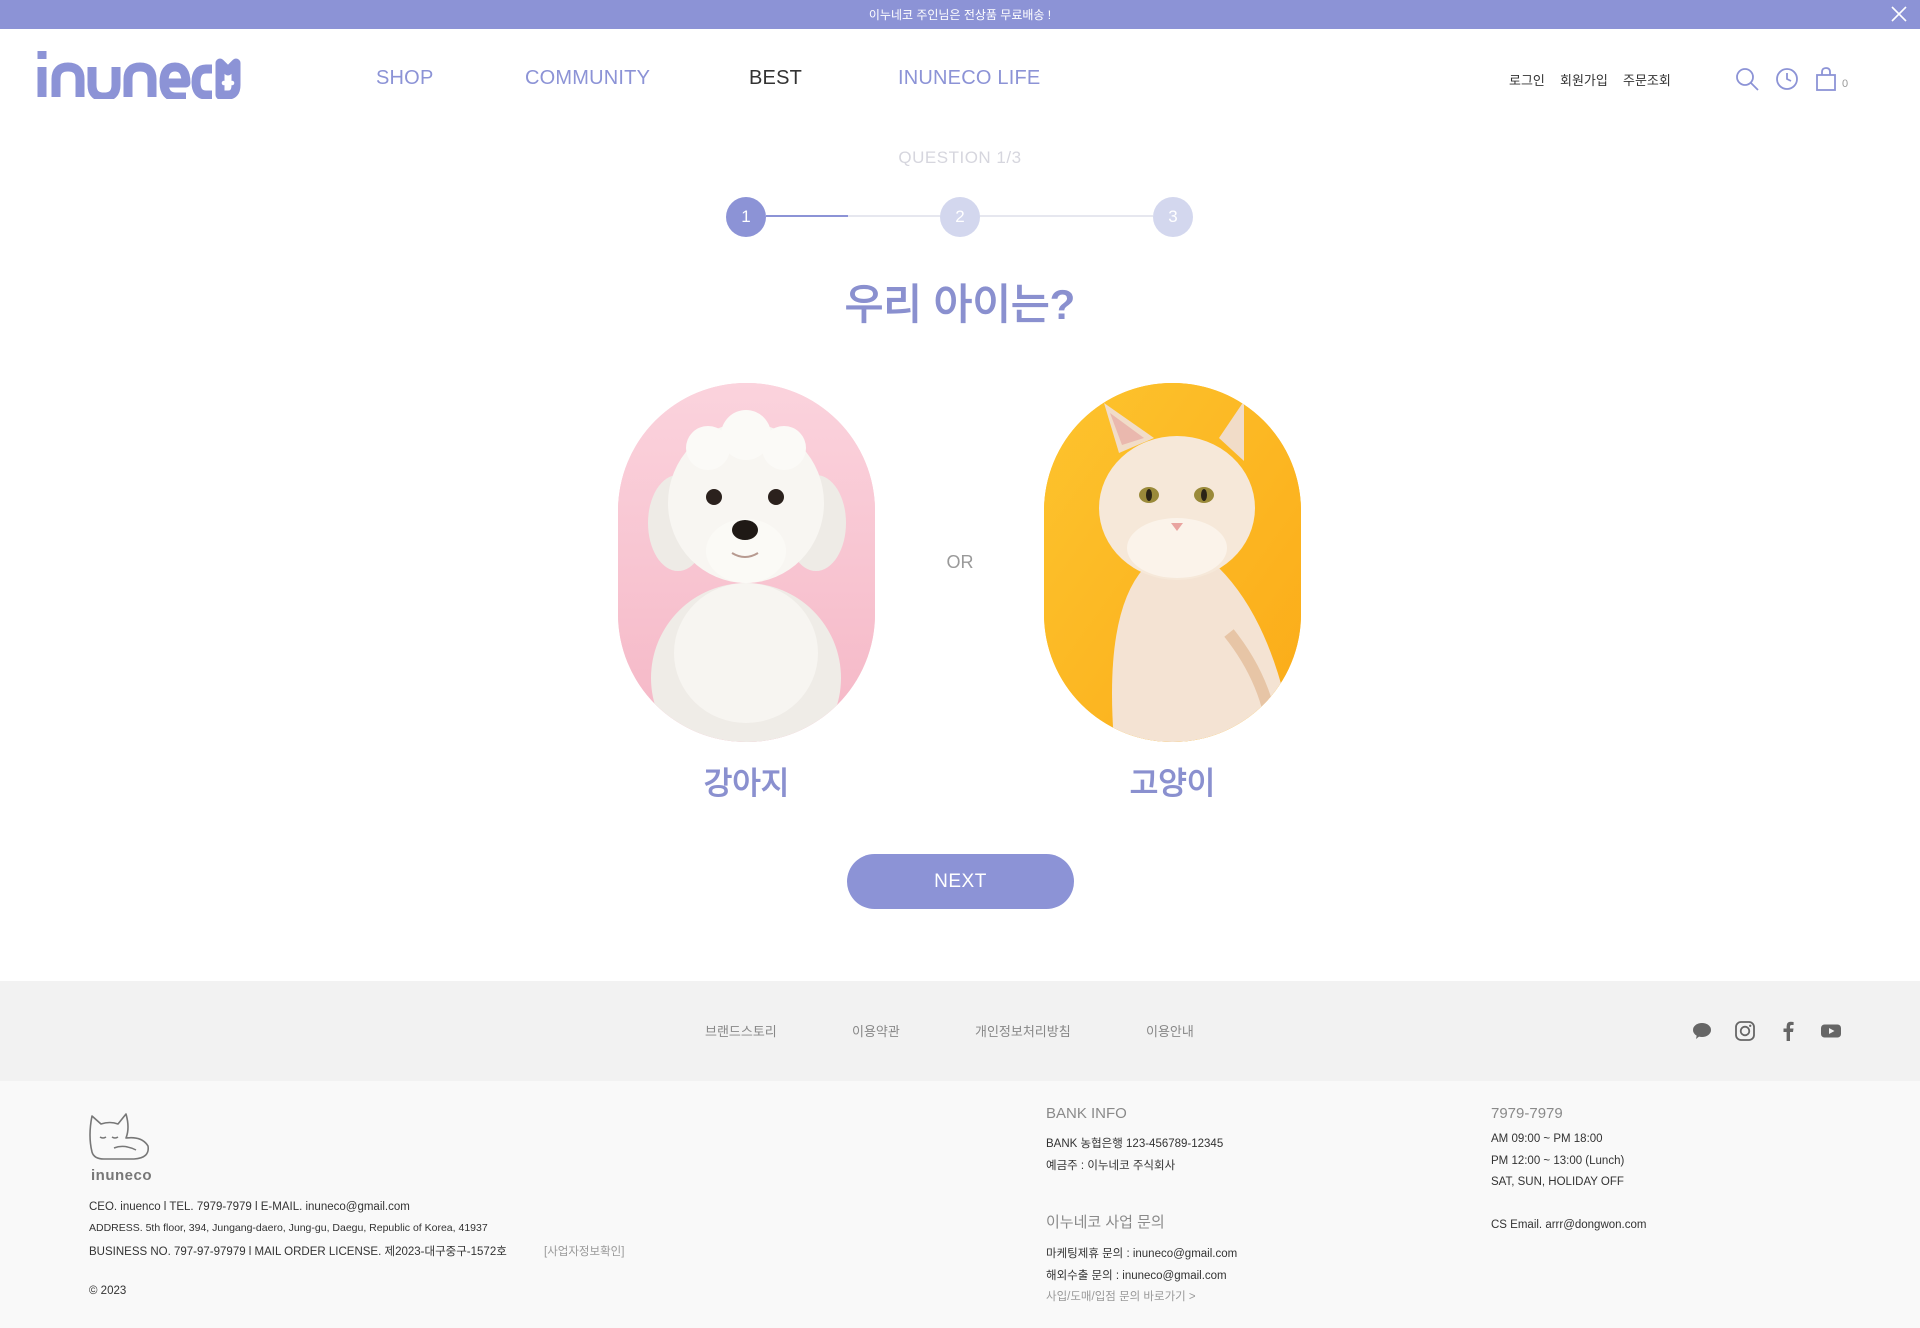 The height and width of the screenshot is (1328, 1920). What do you see at coordinates (1170, 1030) in the screenshot?
I see `footer-link-guide: 이용안내` at bounding box center [1170, 1030].